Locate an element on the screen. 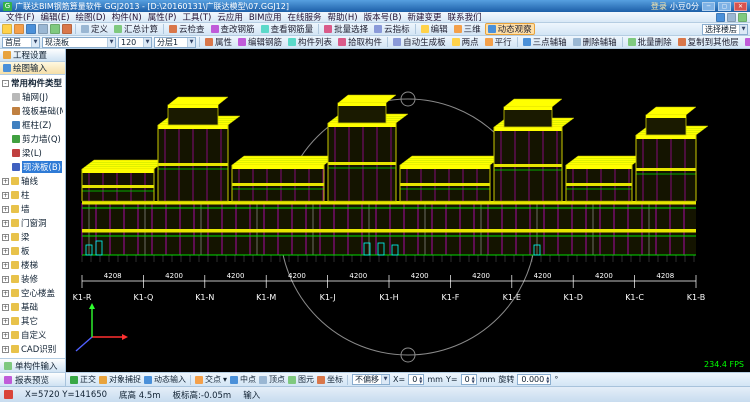 Image resolution: width=750 pixels, height=402 pixels. toolbar-main-button-6: 云指标 is located at coordinates (392, 29).